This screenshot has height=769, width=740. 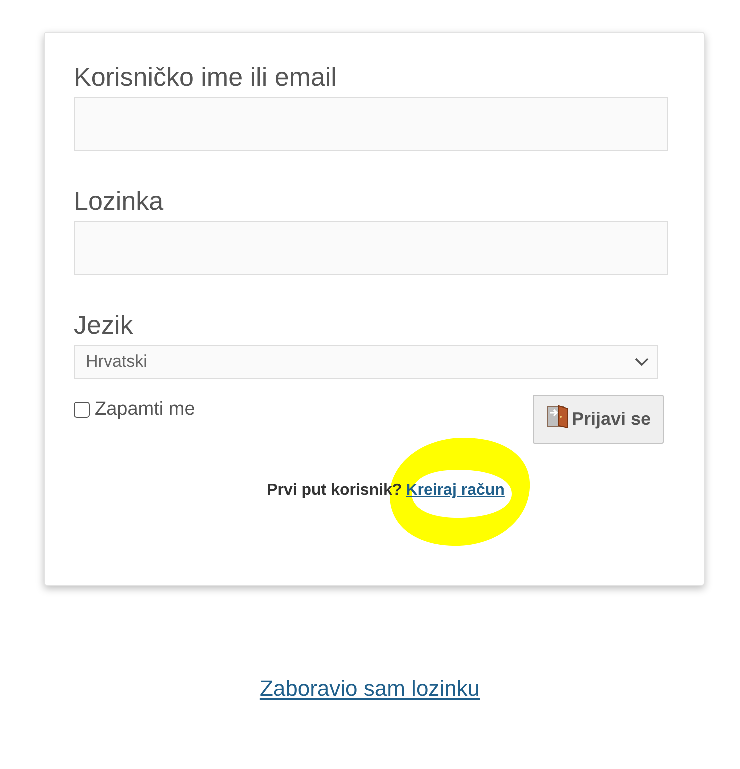 What do you see at coordinates (558, 416) in the screenshot?
I see `door-icon` at bounding box center [558, 416].